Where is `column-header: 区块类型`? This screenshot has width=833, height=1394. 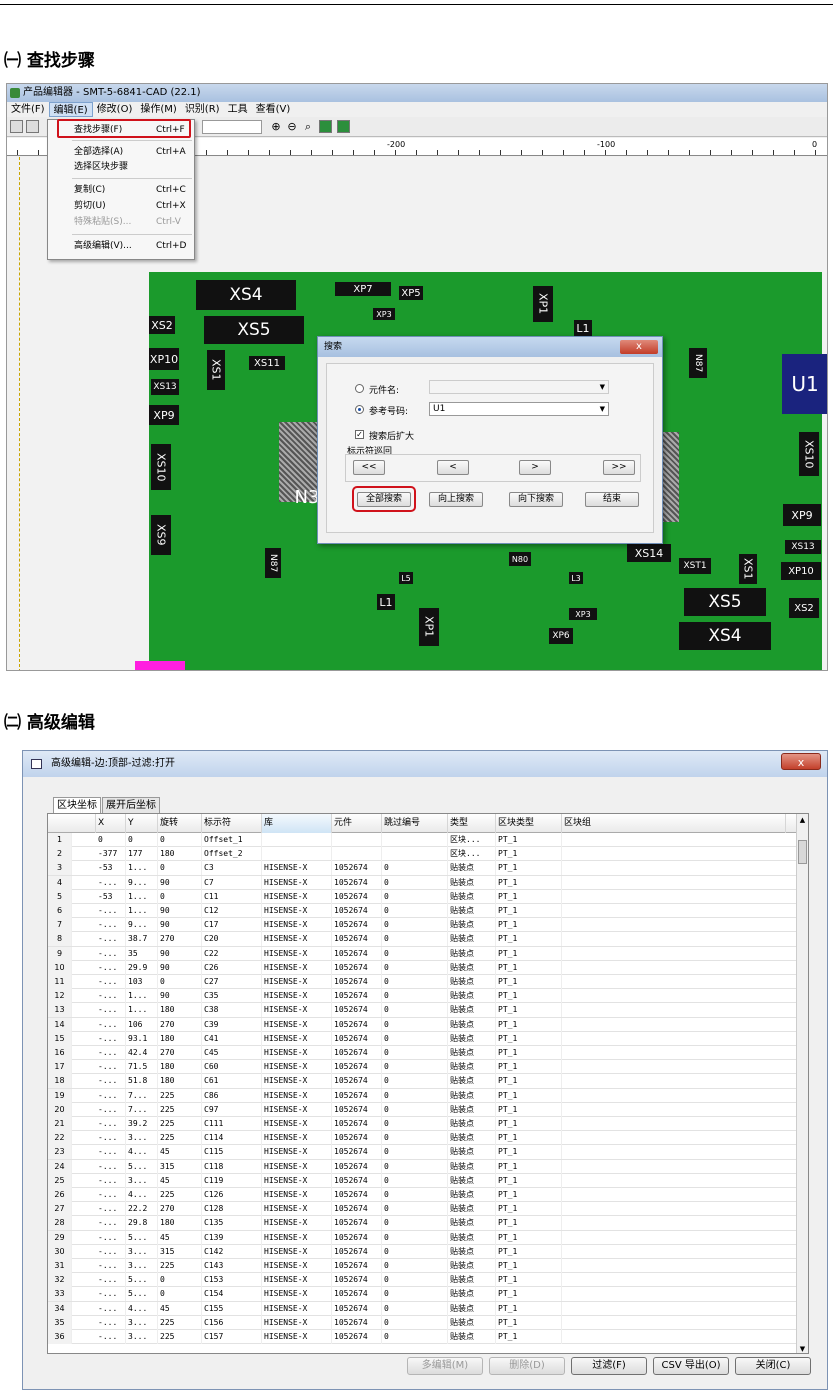
column-header: 区块类型 is located at coordinates (529, 823).